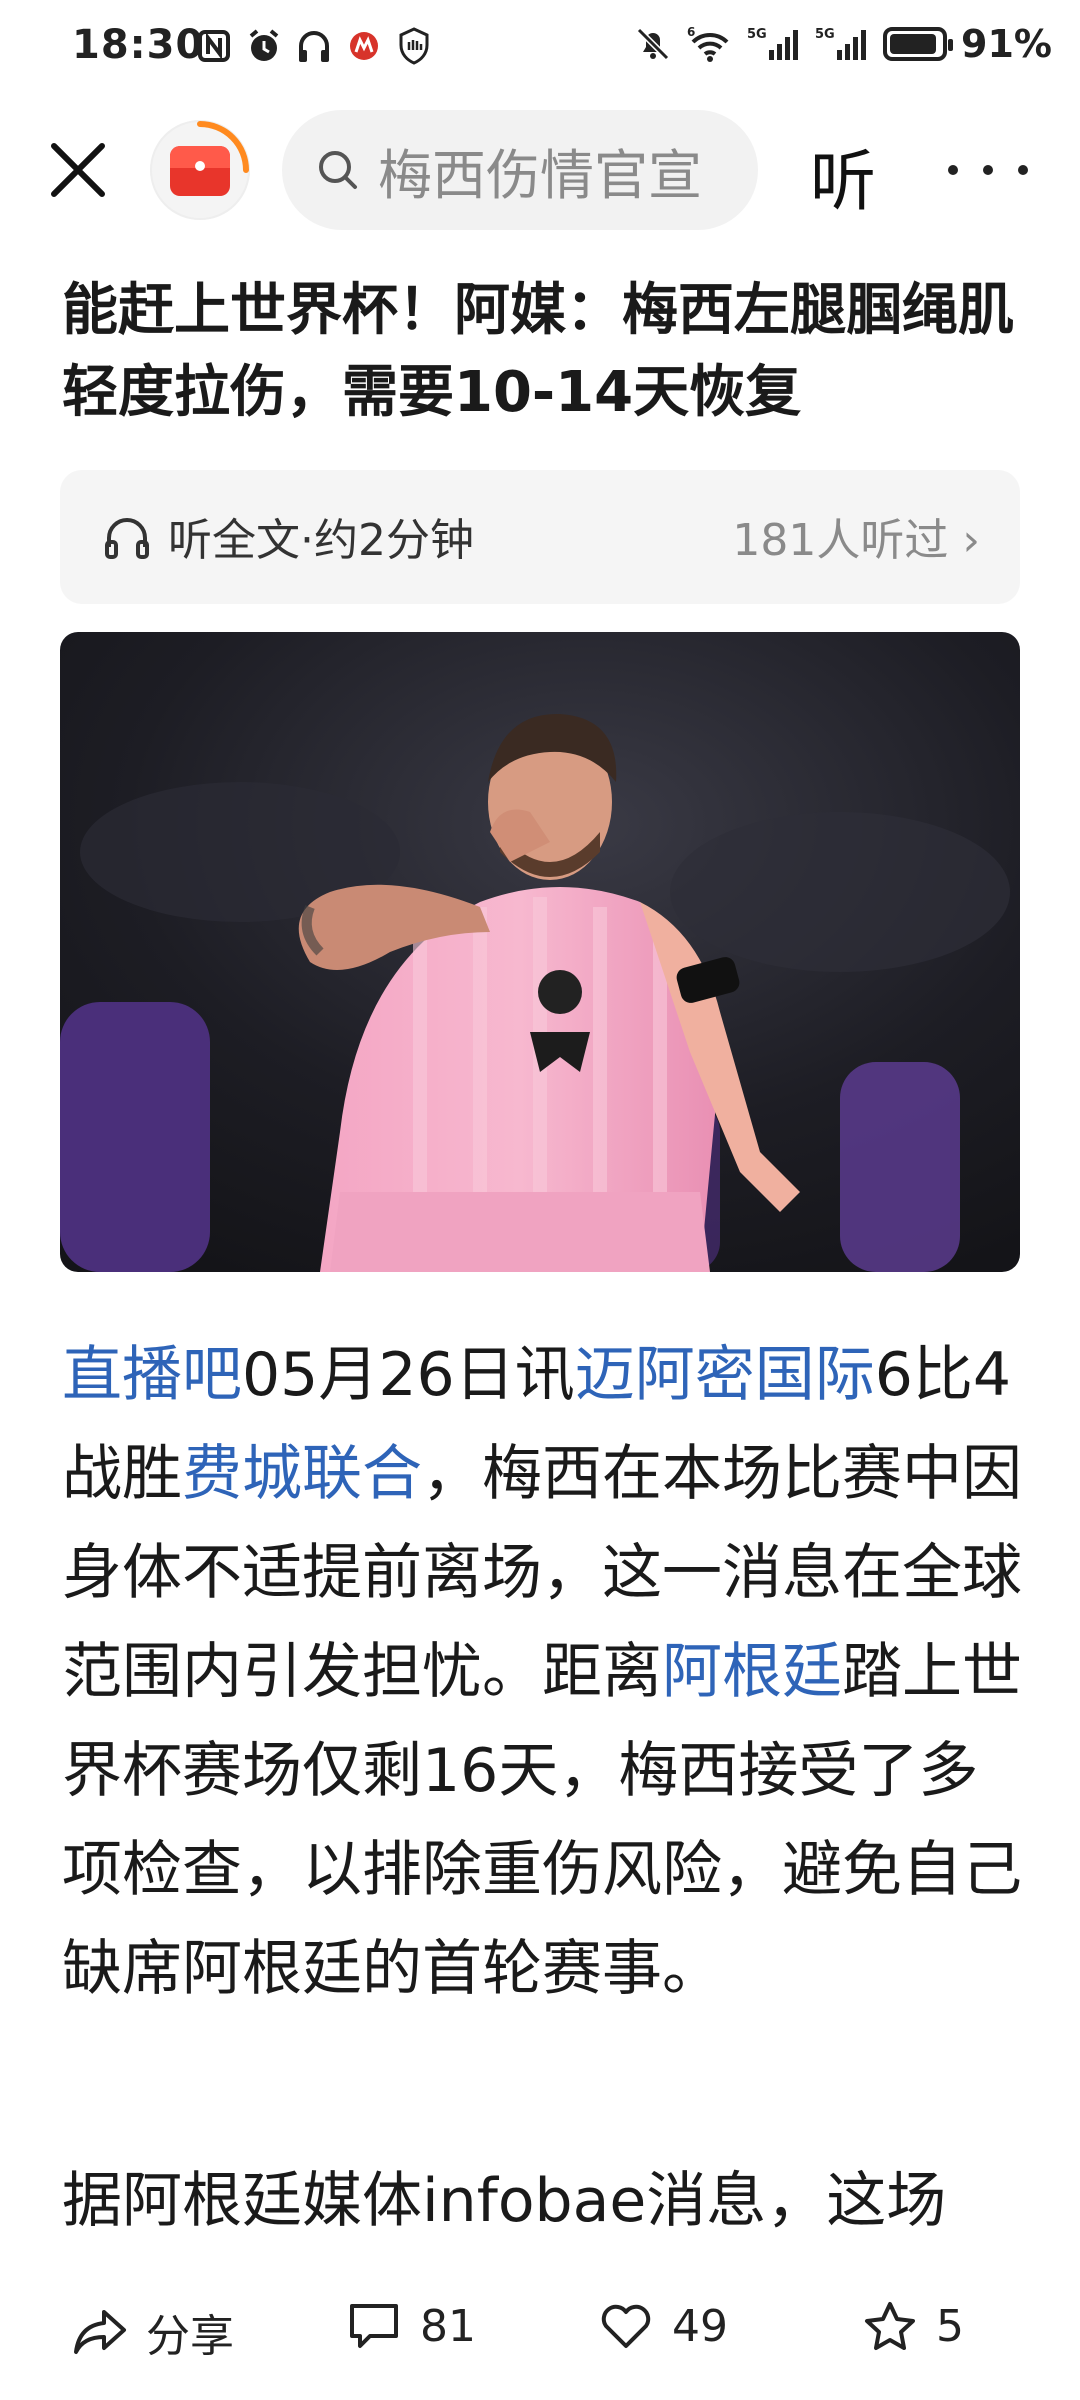 The width and height of the screenshot is (1080, 2400). Describe the element at coordinates (190, 2336) in the screenshot. I see `share-label: 分享` at that location.